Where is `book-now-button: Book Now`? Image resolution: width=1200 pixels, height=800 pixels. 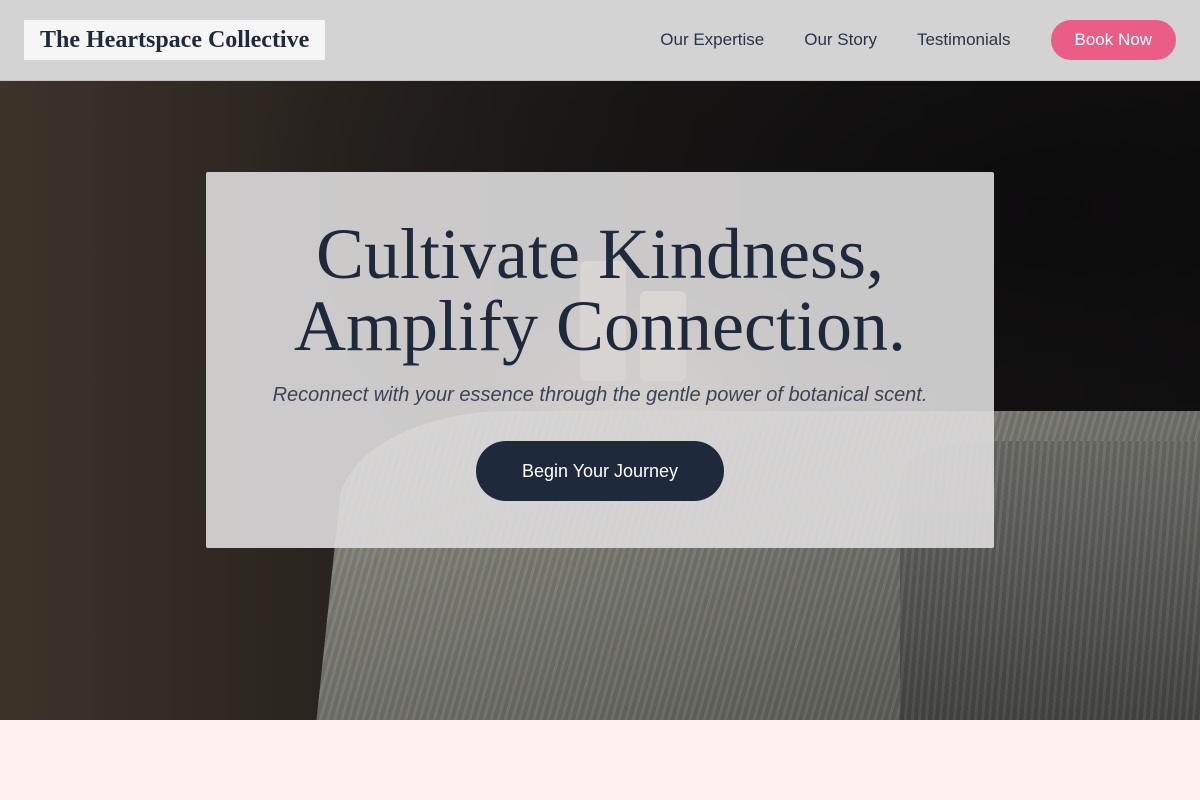 book-now-button: Book Now is located at coordinates (1113, 40).